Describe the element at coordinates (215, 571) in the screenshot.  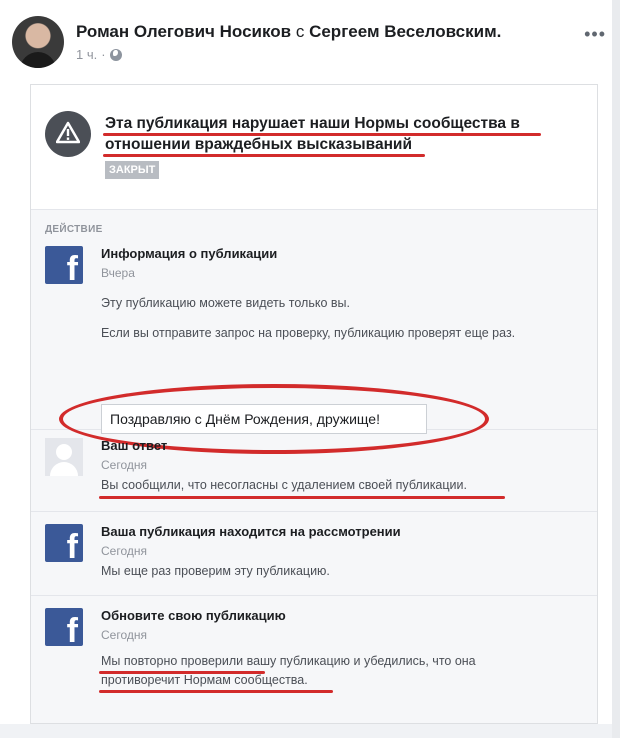
I see `item-text: Мы еще раз проверим эту публикацию.` at that location.